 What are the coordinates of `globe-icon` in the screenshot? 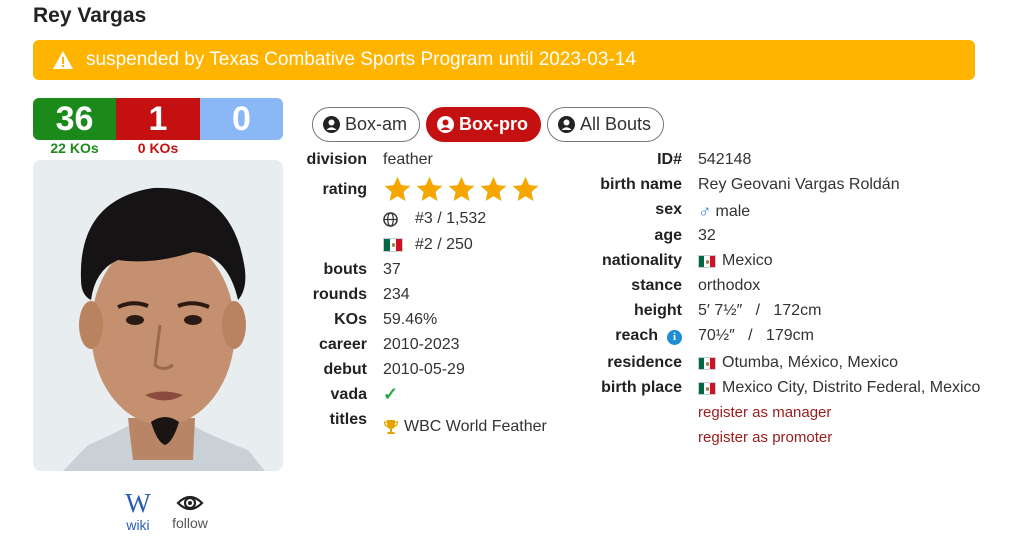 It's located at (390, 219).